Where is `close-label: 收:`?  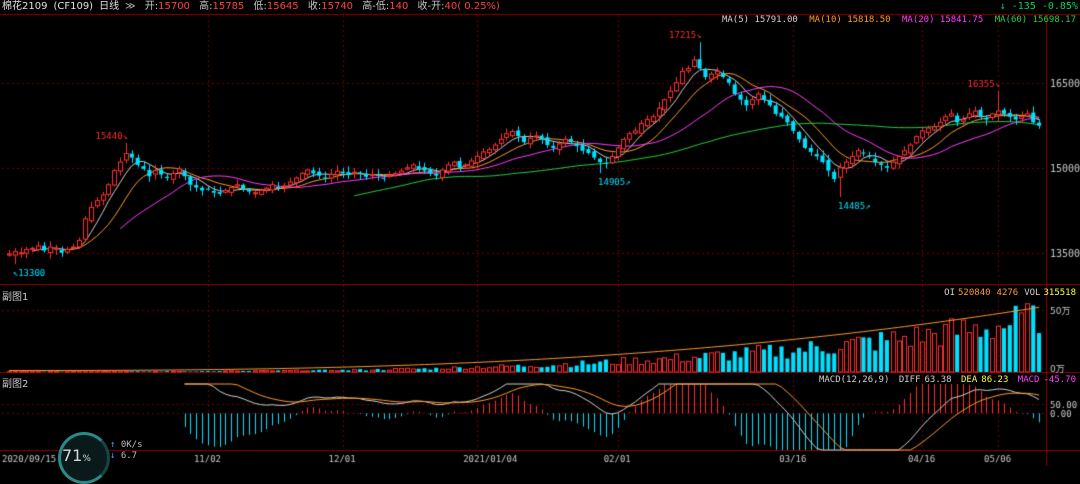 close-label: 收: is located at coordinates (314, 6).